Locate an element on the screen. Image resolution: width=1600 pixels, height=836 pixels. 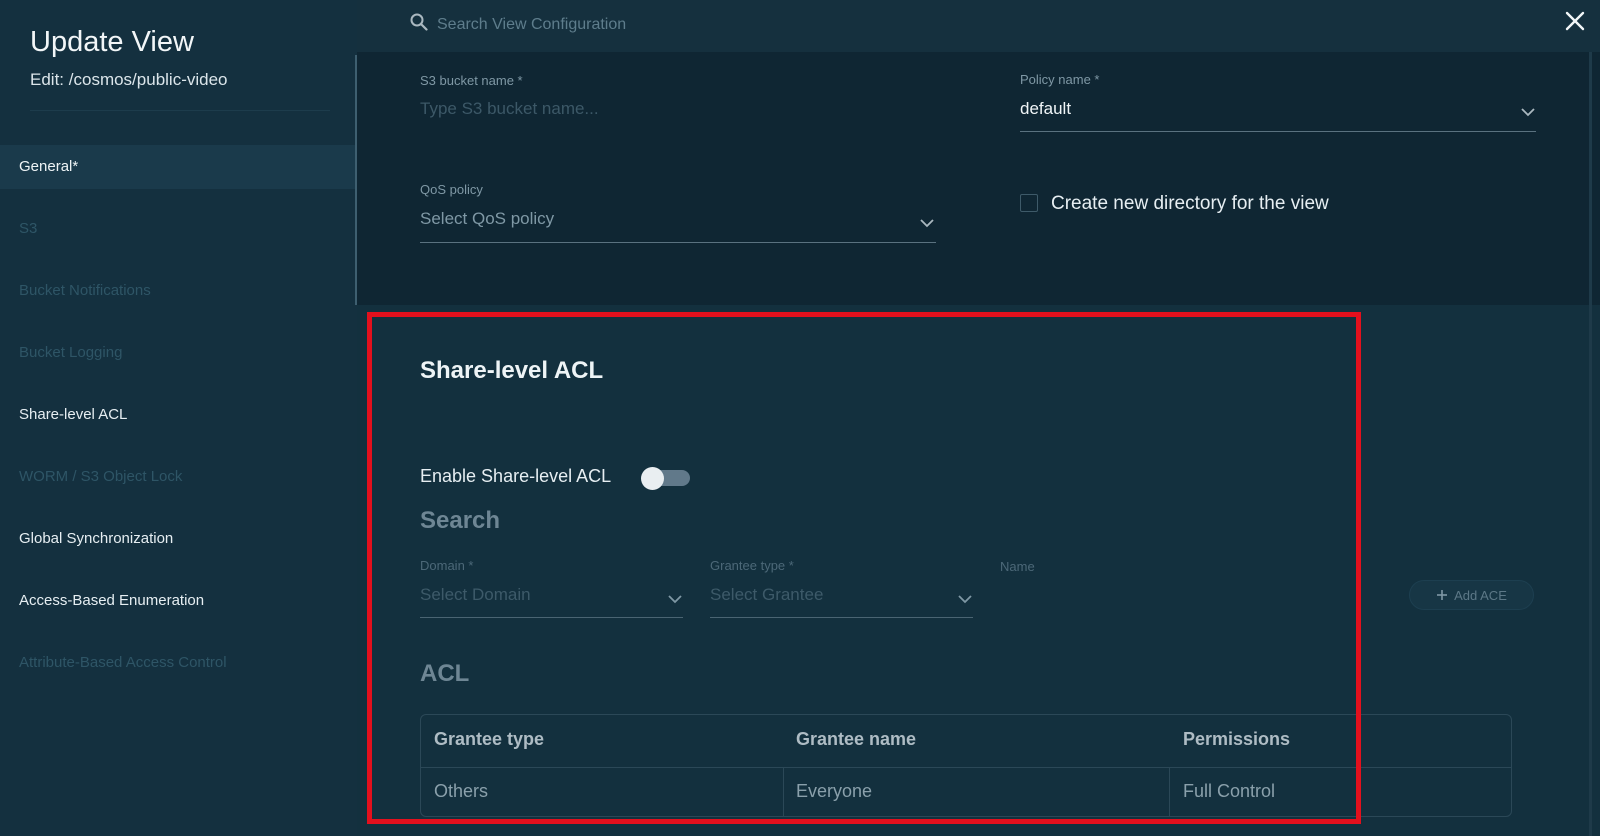
close-icon is located at coordinates (1575, 21).